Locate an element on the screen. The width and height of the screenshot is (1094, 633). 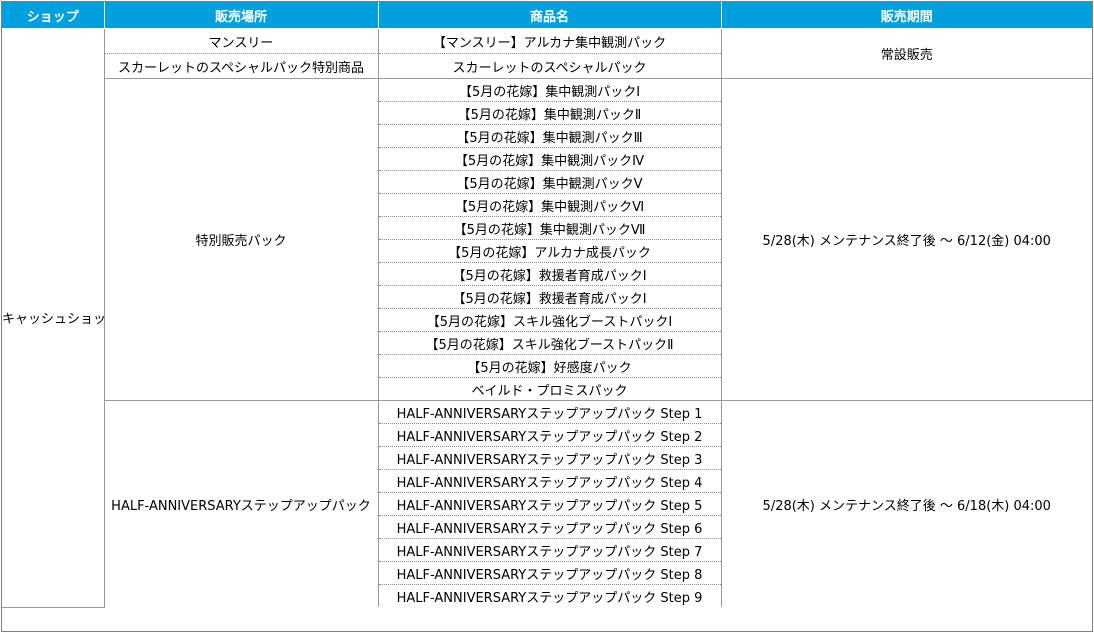
product-cell: HALF-ANNIVERSARYステップアップパック Step 4 is located at coordinates (549, 481).